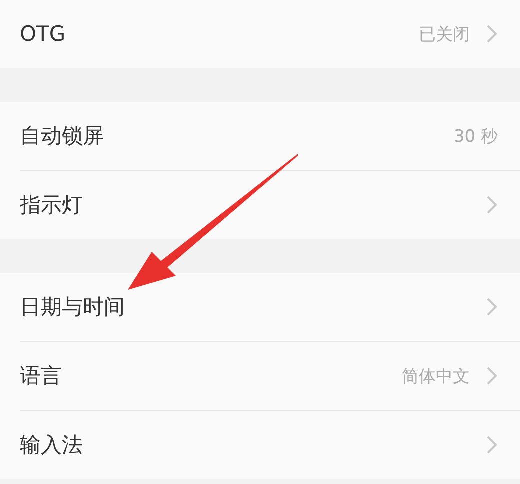 This screenshot has width=520, height=484. Describe the element at coordinates (237, 136) in the screenshot. I see `setting-label: 自动锁屏` at that location.